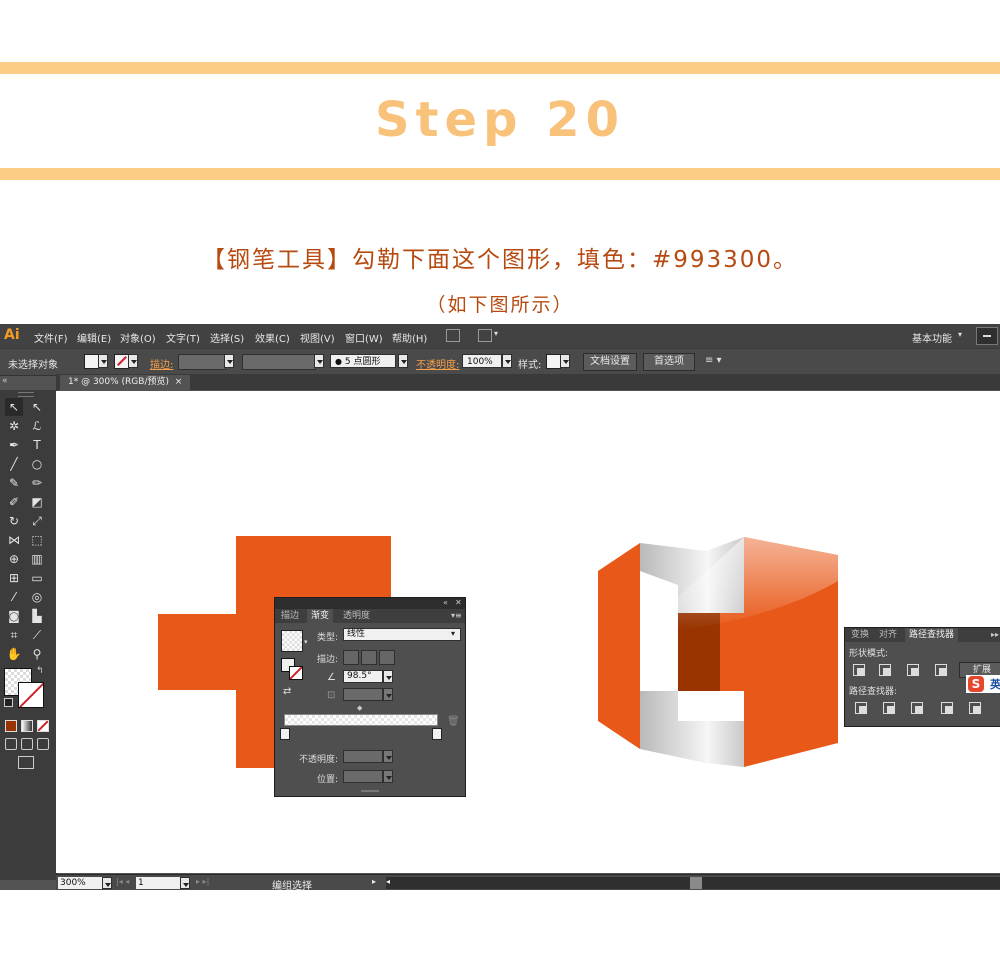 This screenshot has height=969, width=1000. Describe the element at coordinates (37, 502) in the screenshot. I see `eraser-tool-icon: ◩` at that location.